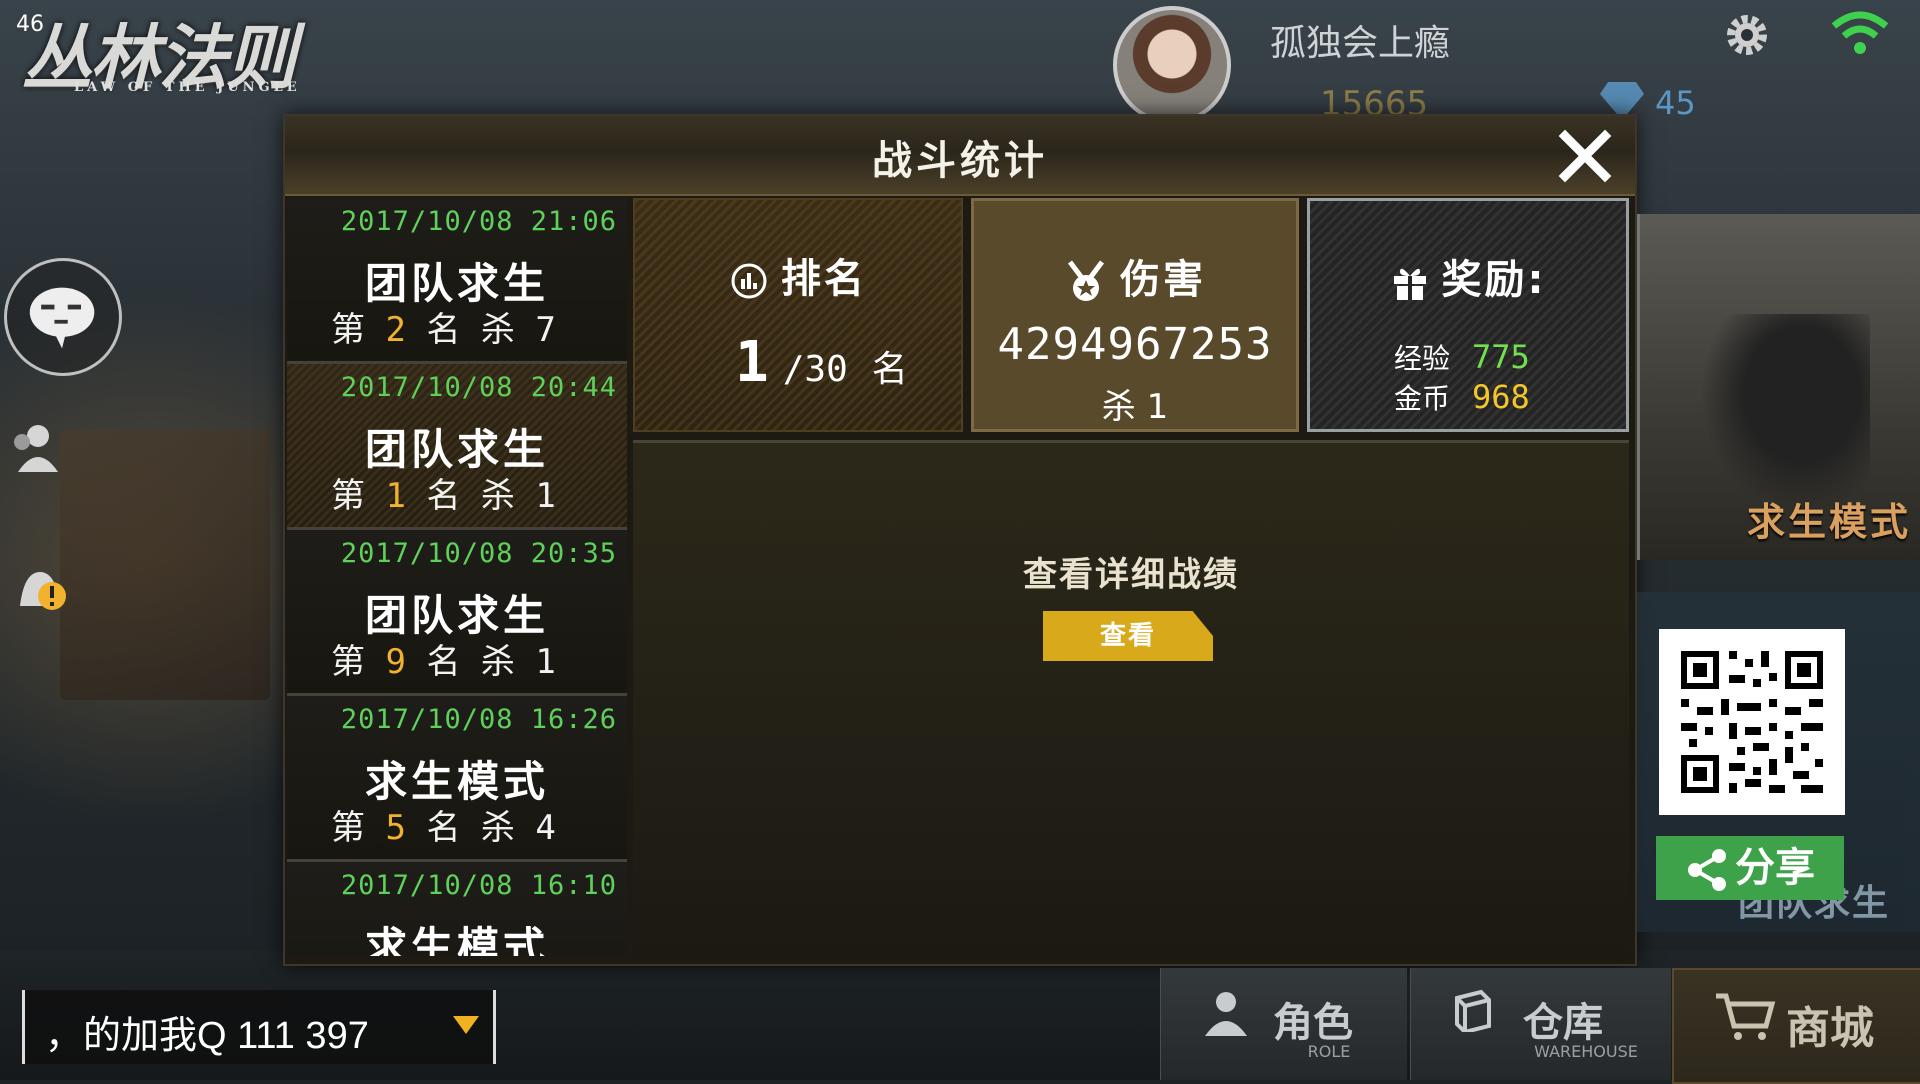 The width and height of the screenshot is (1920, 1084). What do you see at coordinates (1462, 397) in the screenshot?
I see `reward-gold: 金币 968` at bounding box center [1462, 397].